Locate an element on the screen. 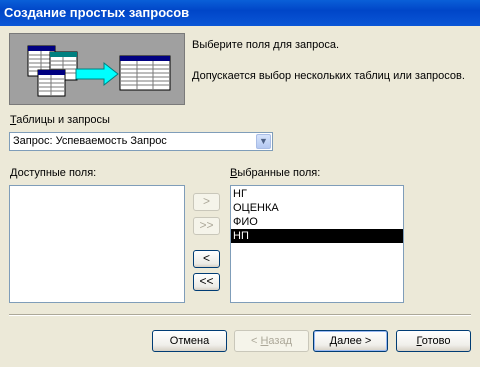 Image resolution: width=480 pixels, height=367 pixels. remove-field-button: < is located at coordinates (206, 259).